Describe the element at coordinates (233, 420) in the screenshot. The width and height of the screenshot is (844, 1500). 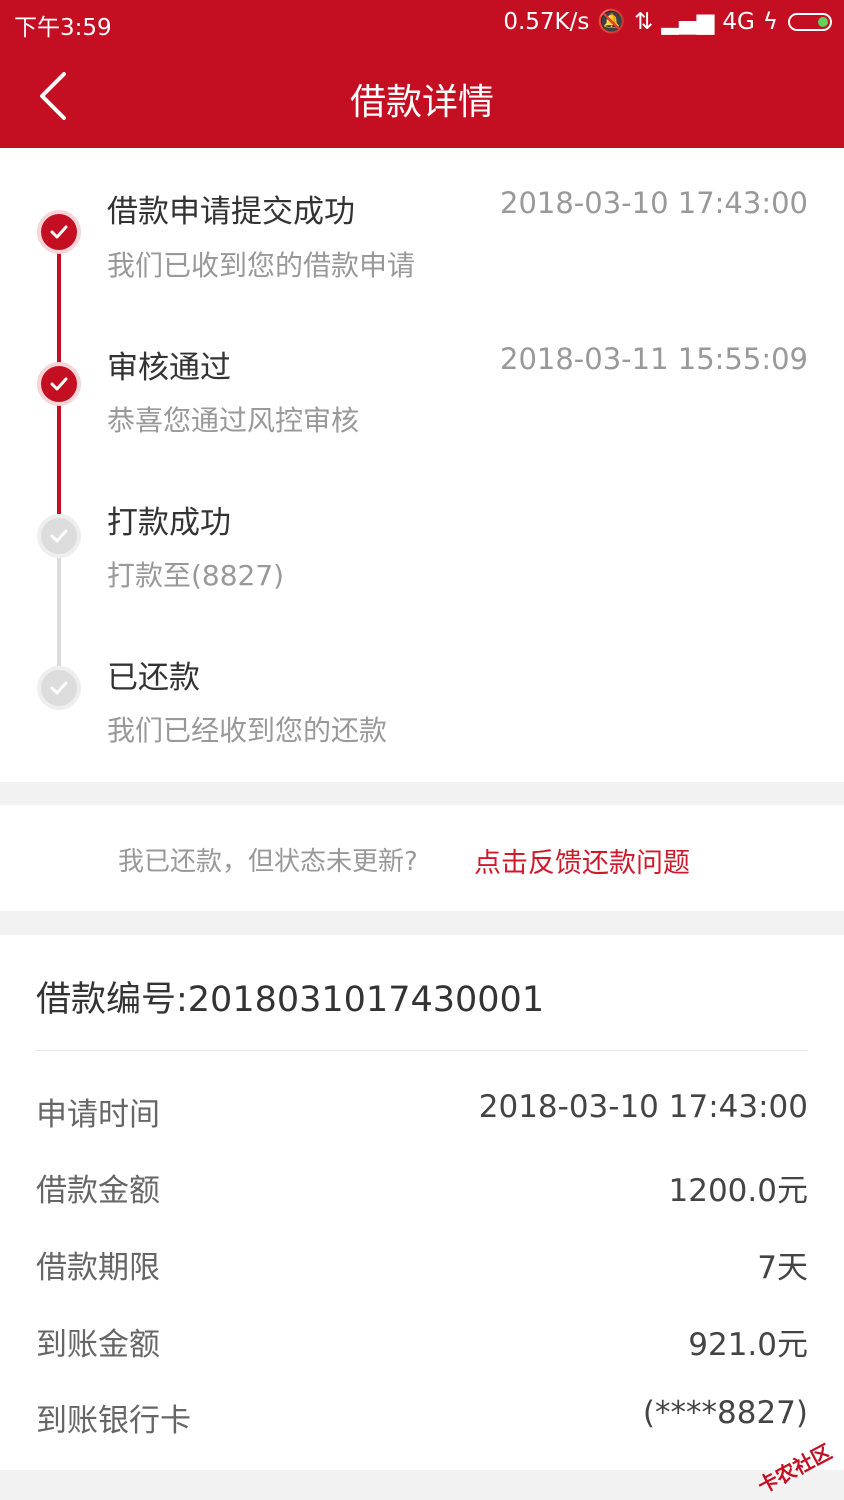
I see `step-desc: 恭喜您通过风控审核` at that location.